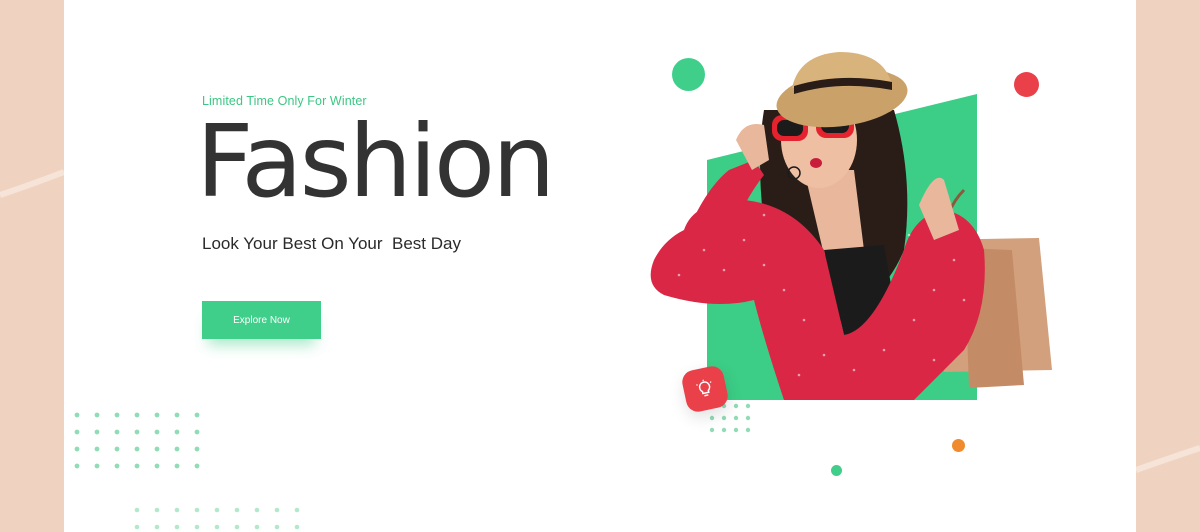 The width and height of the screenshot is (1200, 532). What do you see at coordinates (704, 388) in the screenshot?
I see `lightbulb-icon` at bounding box center [704, 388].